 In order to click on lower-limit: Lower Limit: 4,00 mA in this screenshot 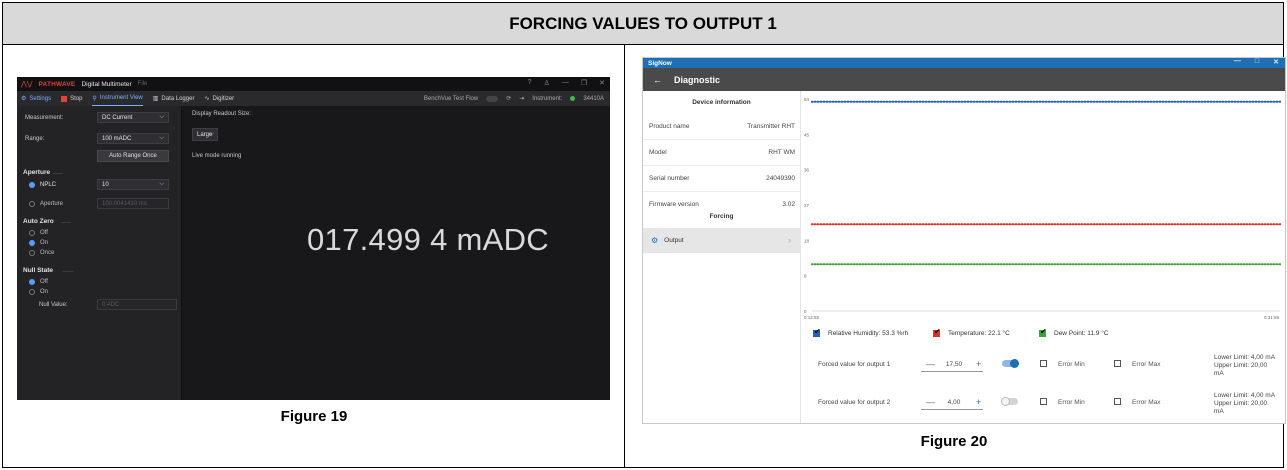, I will do `click(1245, 395)`.